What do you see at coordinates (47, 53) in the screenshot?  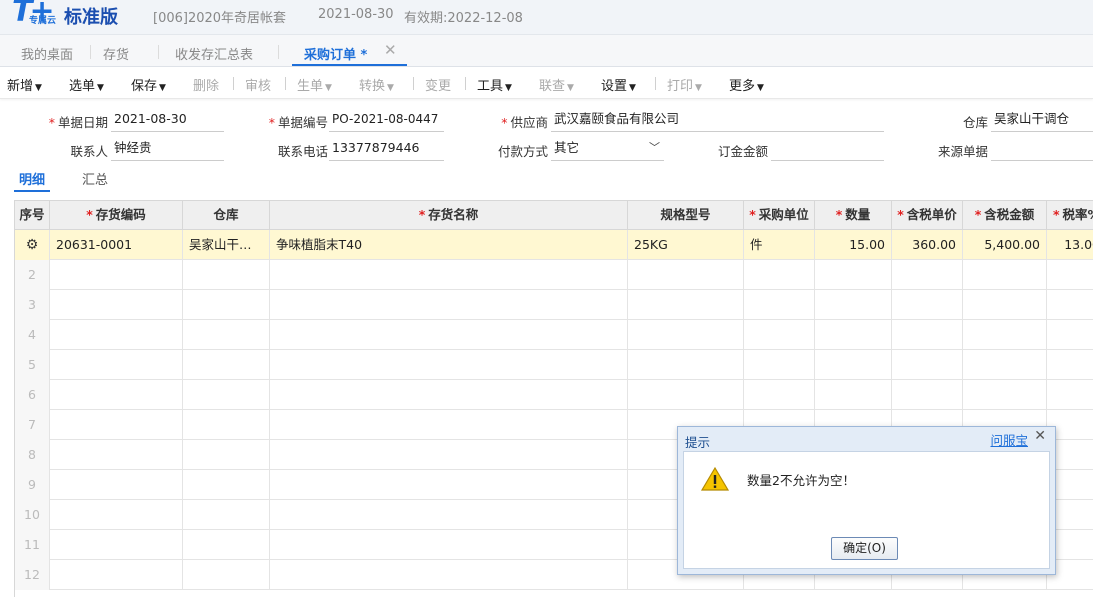 I see `tab-desktop: 我的桌面` at bounding box center [47, 53].